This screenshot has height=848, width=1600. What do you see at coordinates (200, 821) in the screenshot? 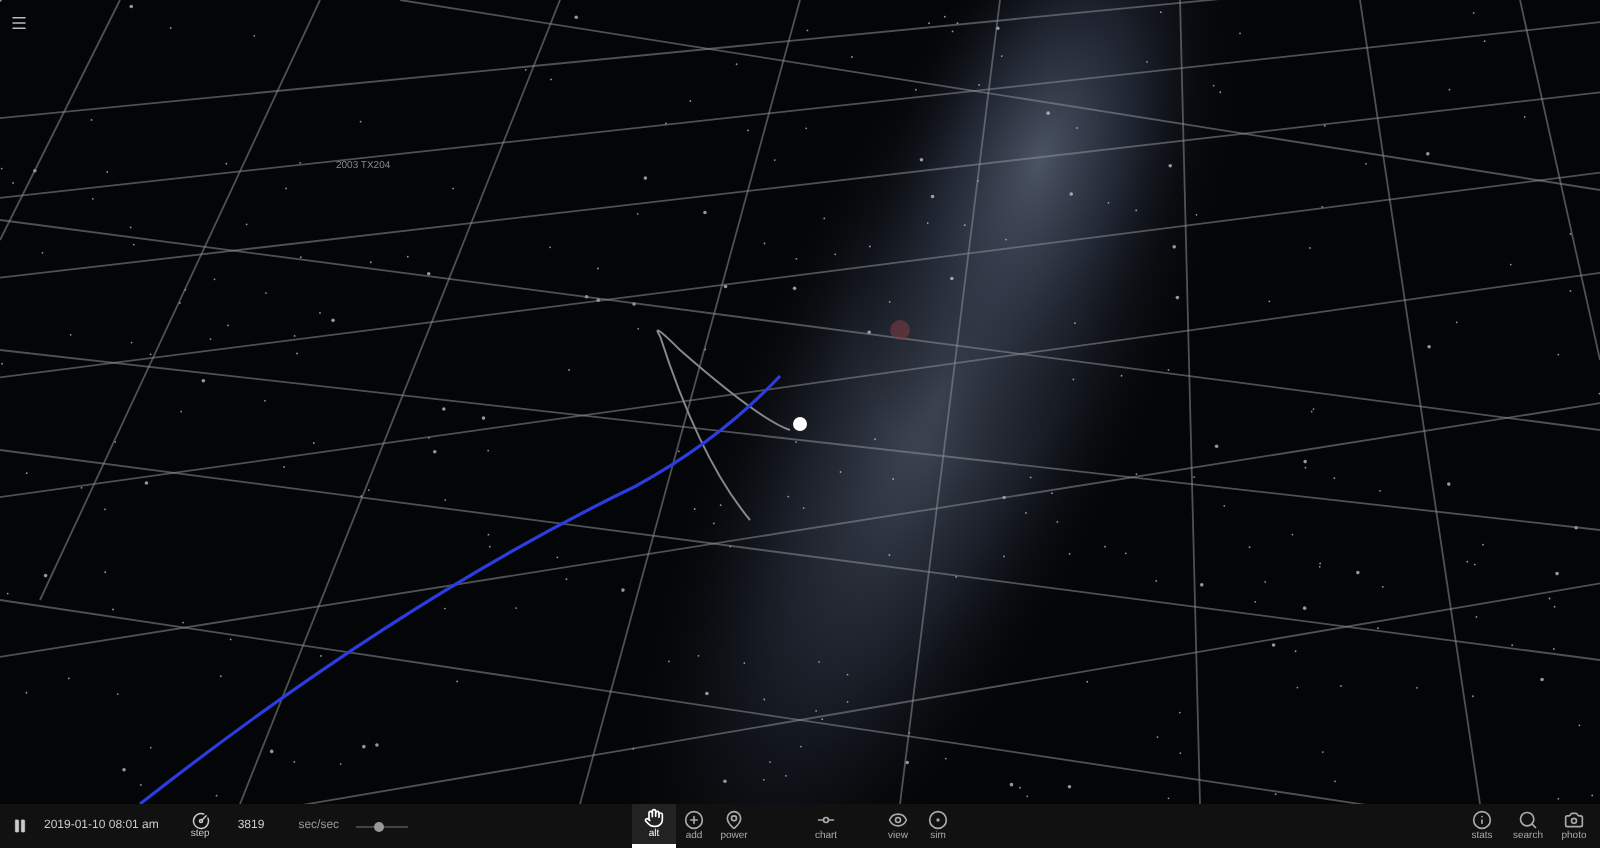
I see `gauge-icon` at bounding box center [200, 821].